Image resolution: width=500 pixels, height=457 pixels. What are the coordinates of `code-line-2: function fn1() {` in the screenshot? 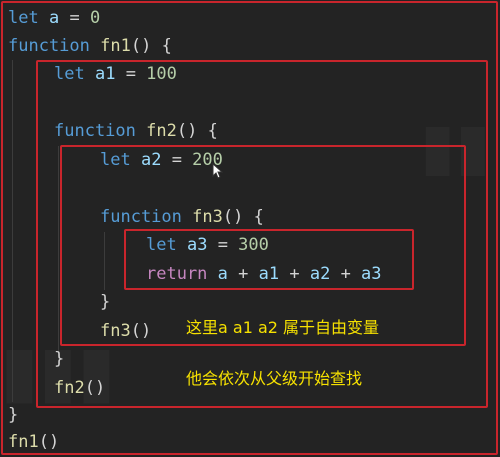 It's located at (90, 46).